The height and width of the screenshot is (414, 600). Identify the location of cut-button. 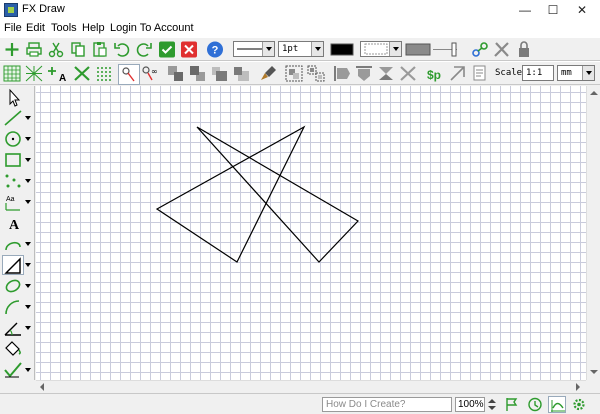
(56, 49).